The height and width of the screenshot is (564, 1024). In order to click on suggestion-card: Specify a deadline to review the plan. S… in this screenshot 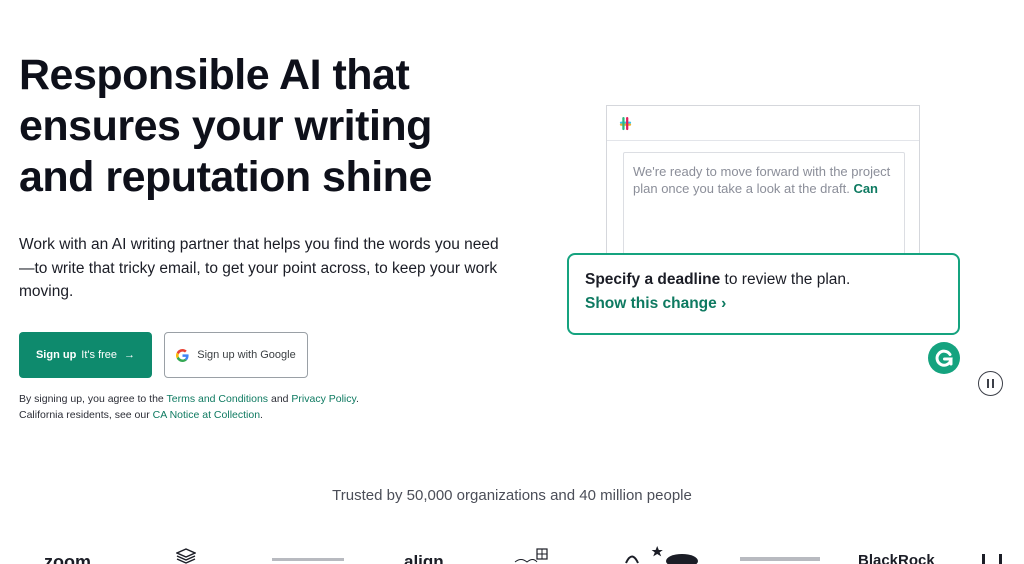, I will do `click(763, 294)`.